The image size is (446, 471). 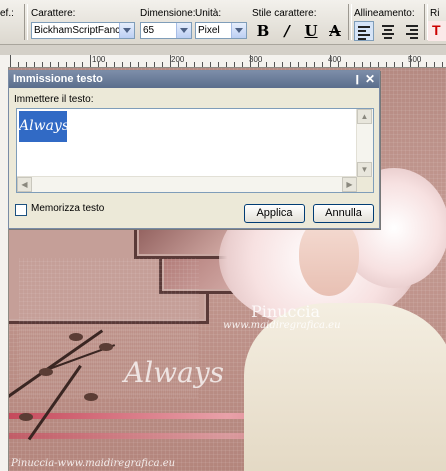 What do you see at coordinates (287, 31) in the screenshot?
I see `italic-button: /` at bounding box center [287, 31].